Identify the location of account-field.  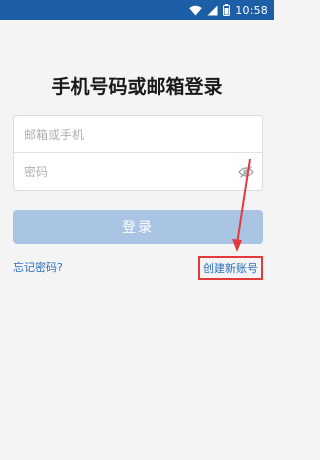
(138, 134).